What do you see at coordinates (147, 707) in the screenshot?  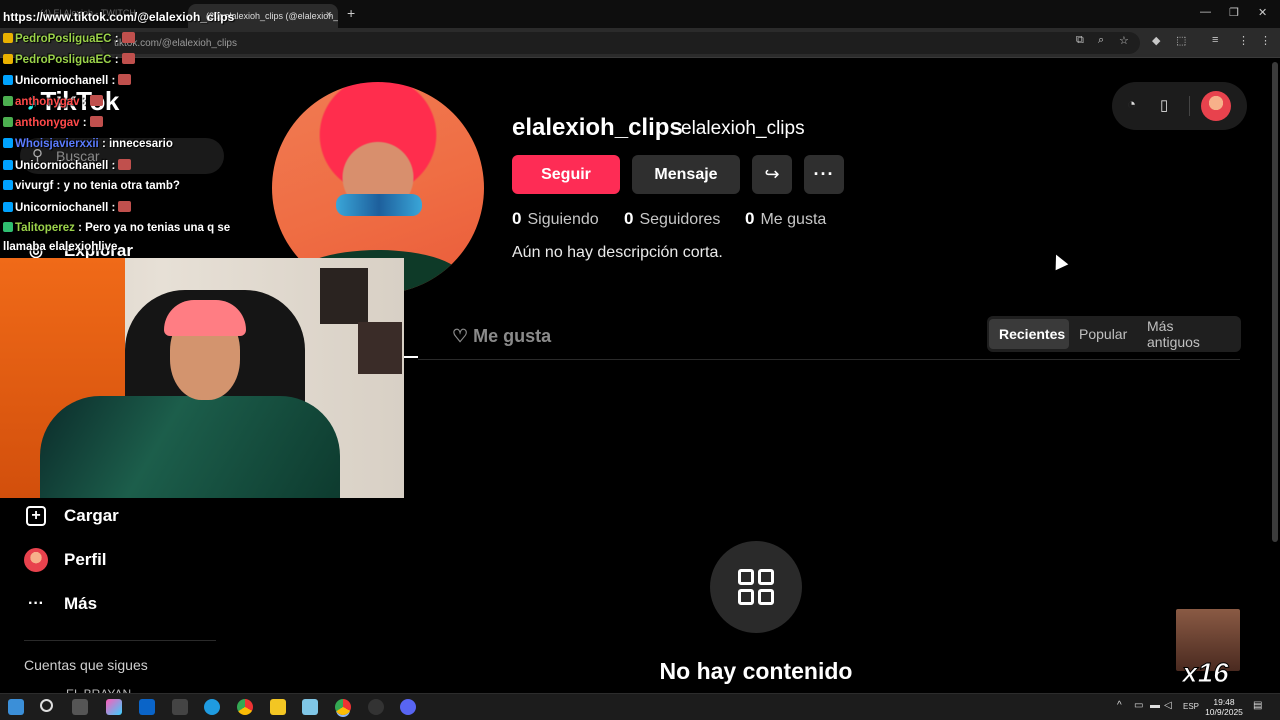 I see `outlook-icon` at bounding box center [147, 707].